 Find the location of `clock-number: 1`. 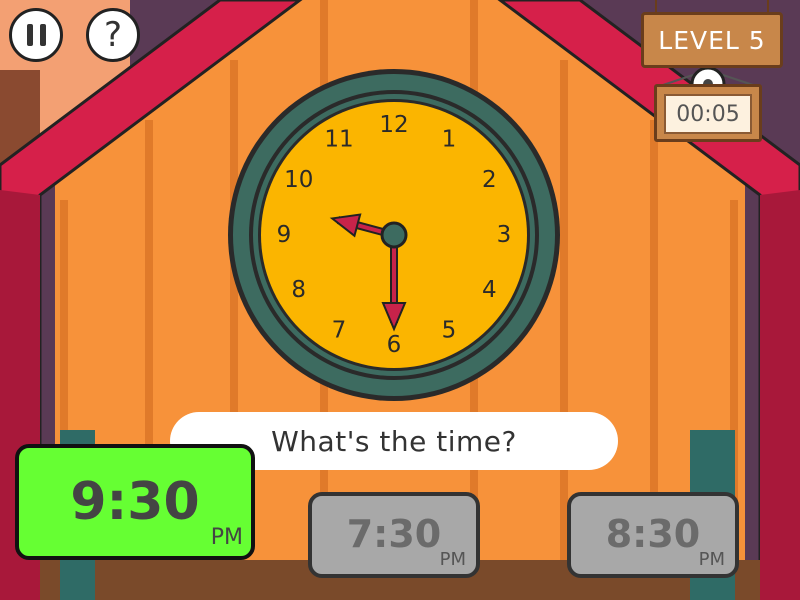

clock-number: 1 is located at coordinates (449, 140).